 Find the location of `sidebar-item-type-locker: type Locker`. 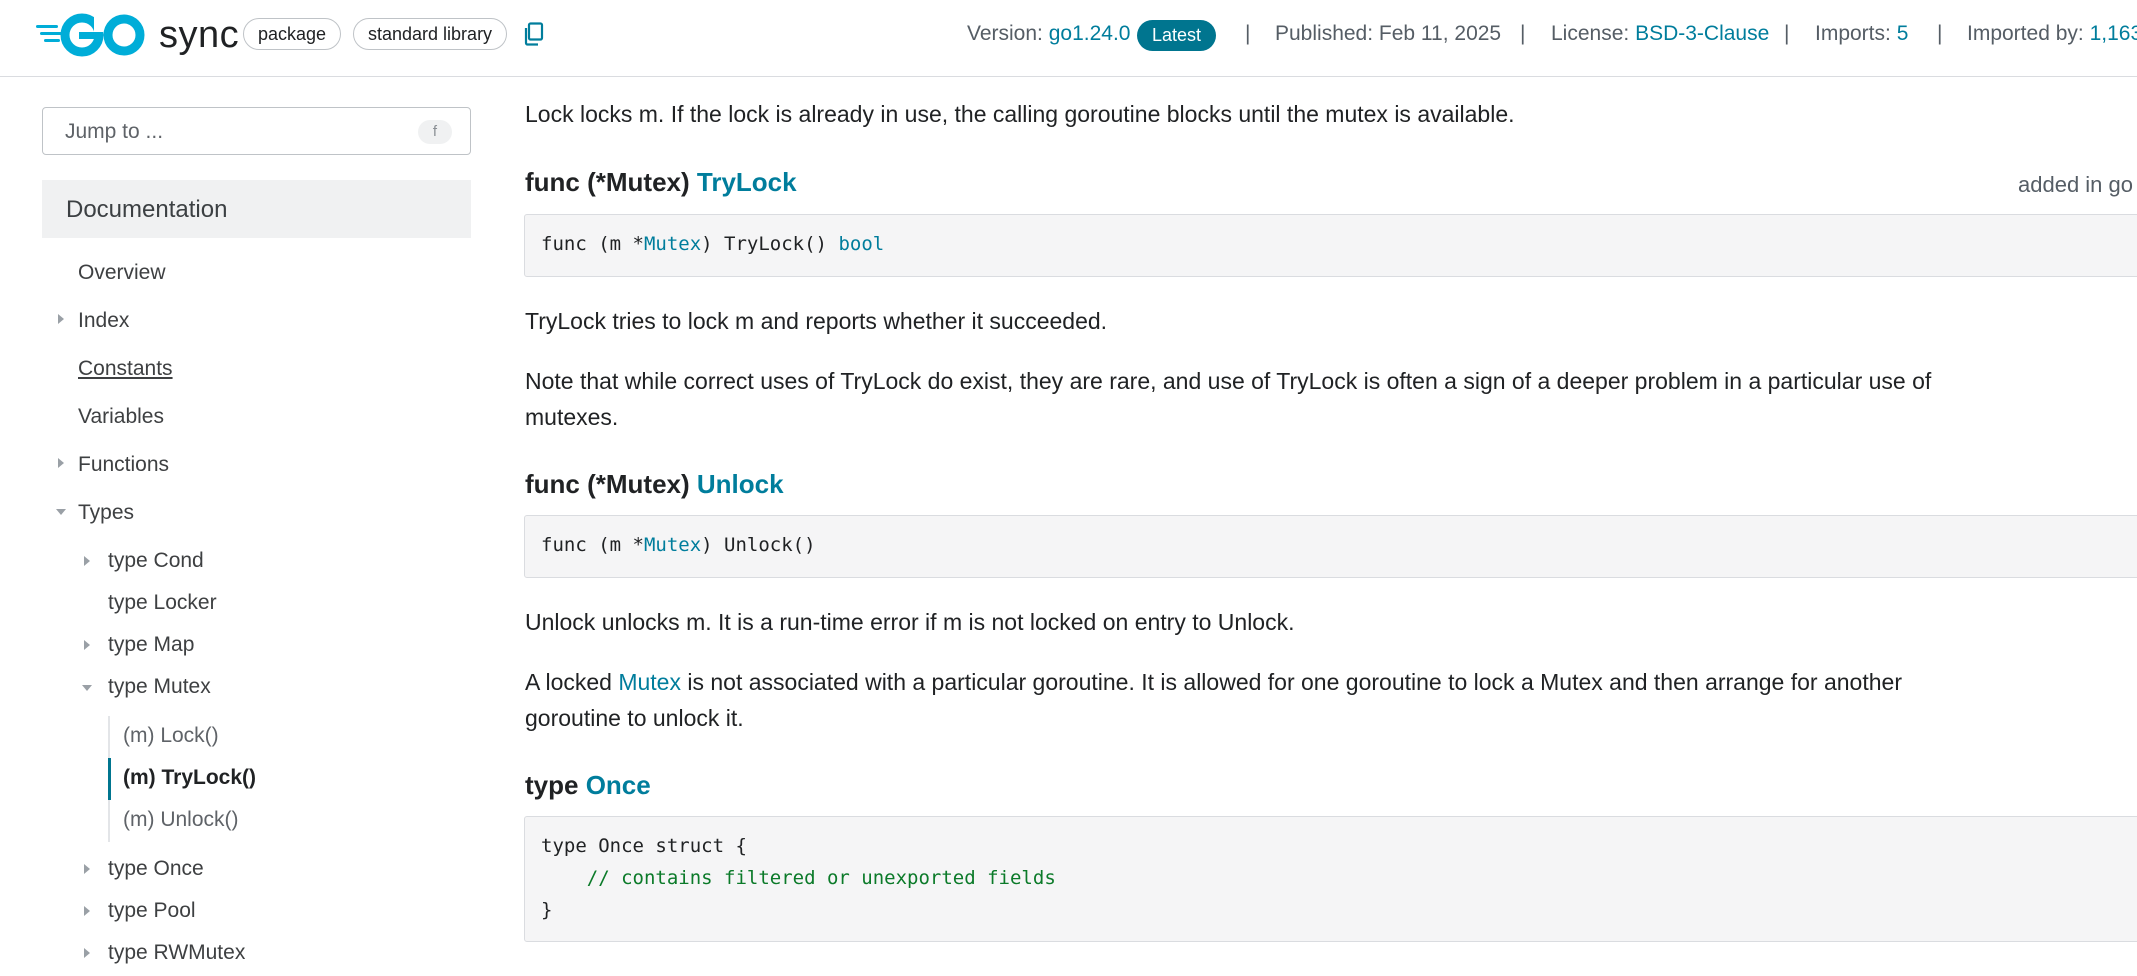

sidebar-item-type-locker: type Locker is located at coordinates (162, 603).